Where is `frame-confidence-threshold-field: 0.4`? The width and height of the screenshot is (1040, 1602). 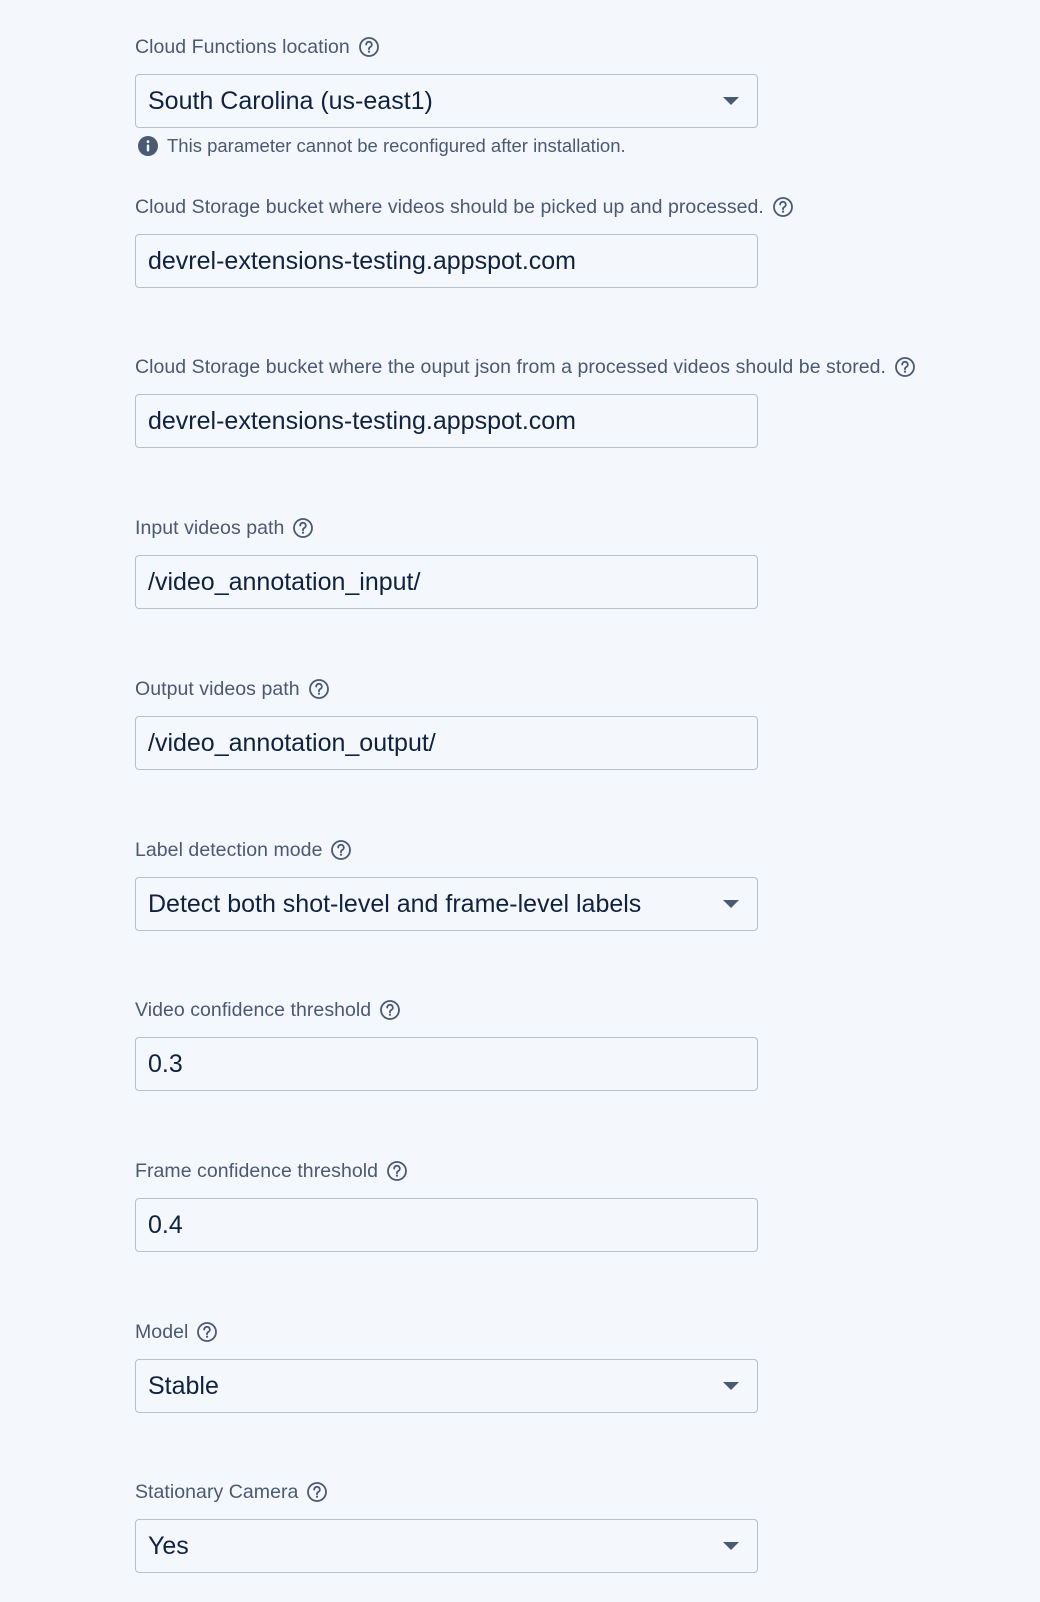 frame-confidence-threshold-field: 0.4 is located at coordinates (446, 1225).